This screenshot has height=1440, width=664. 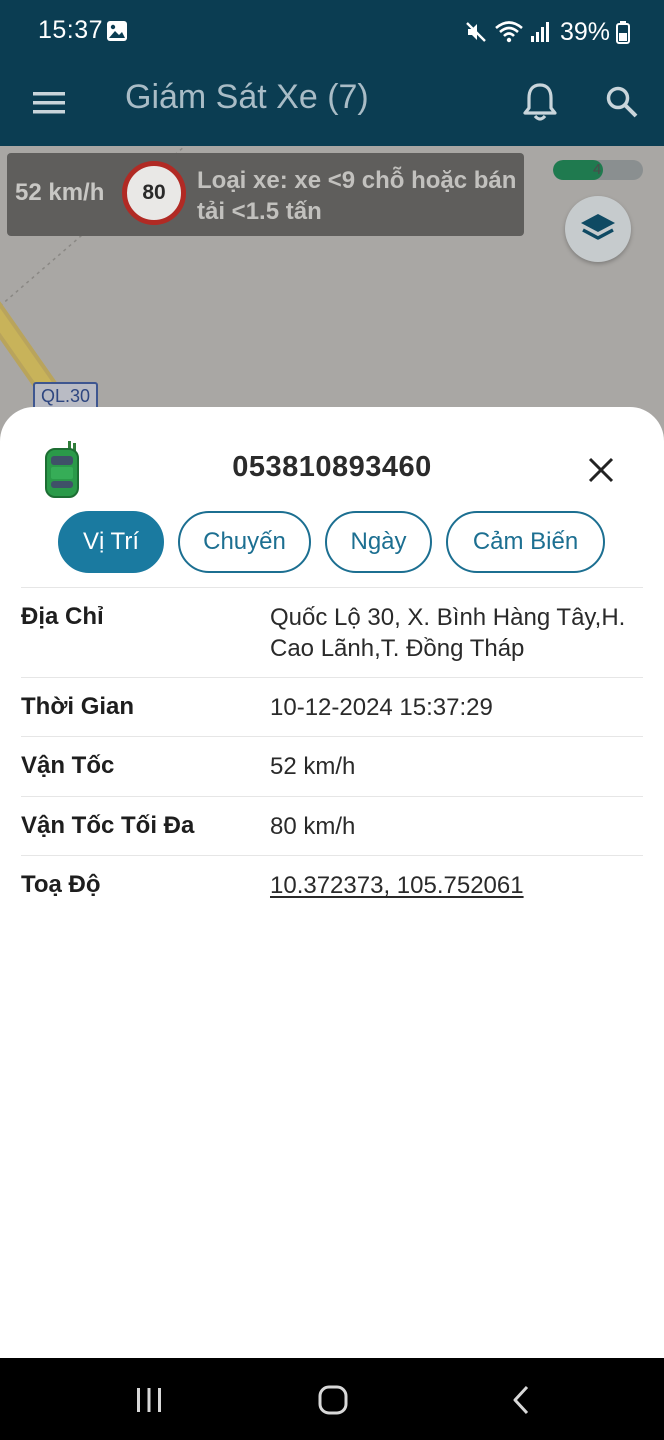 What do you see at coordinates (584, 31) in the screenshot?
I see `battery-percent: 39%` at bounding box center [584, 31].